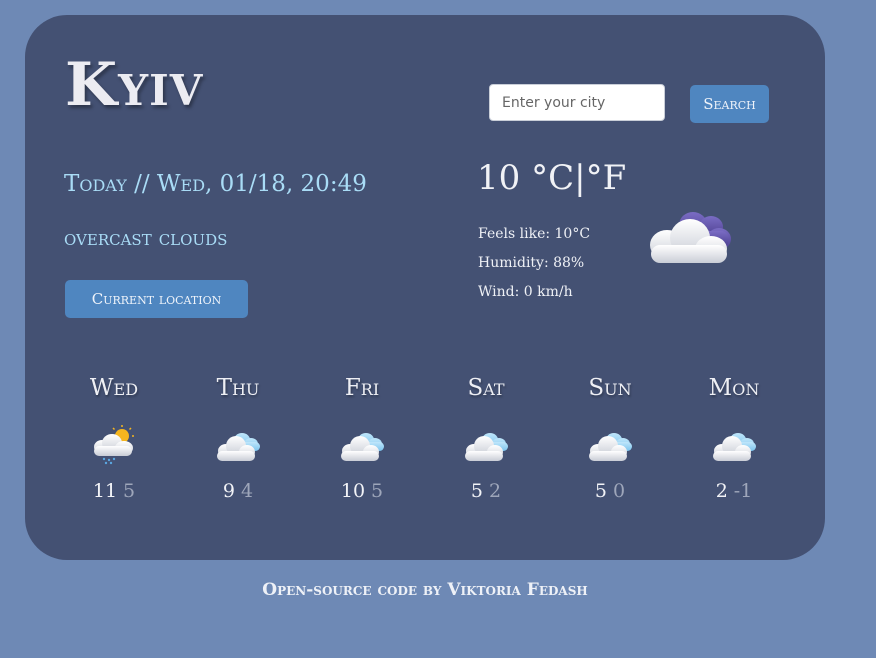 This screenshot has width=876, height=658. What do you see at coordinates (610, 491) in the screenshot?
I see `forecast-temps: 50` at bounding box center [610, 491].